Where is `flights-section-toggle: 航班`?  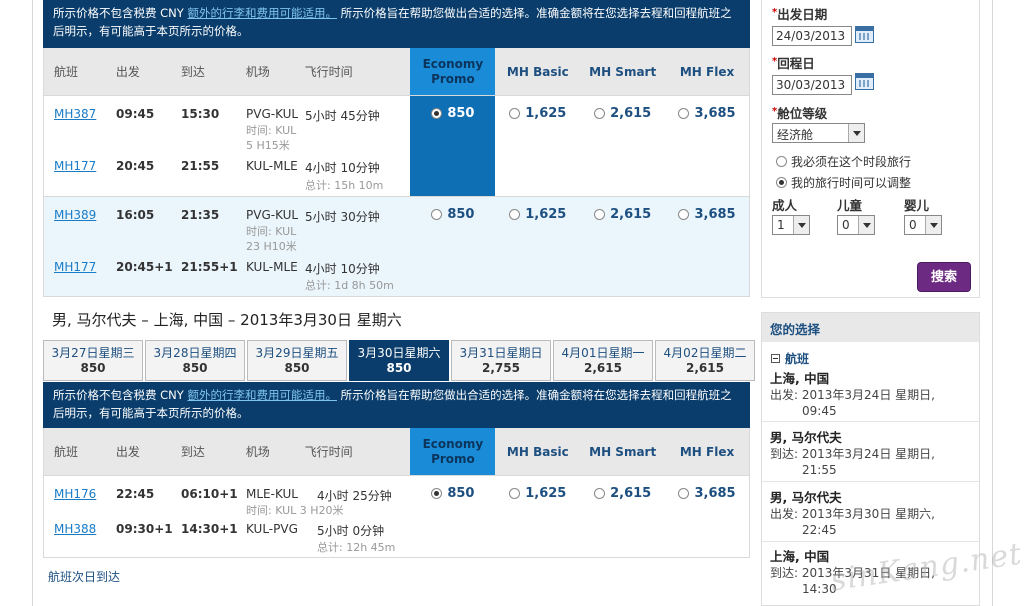 flights-section-toggle: 航班 is located at coordinates (790, 358).